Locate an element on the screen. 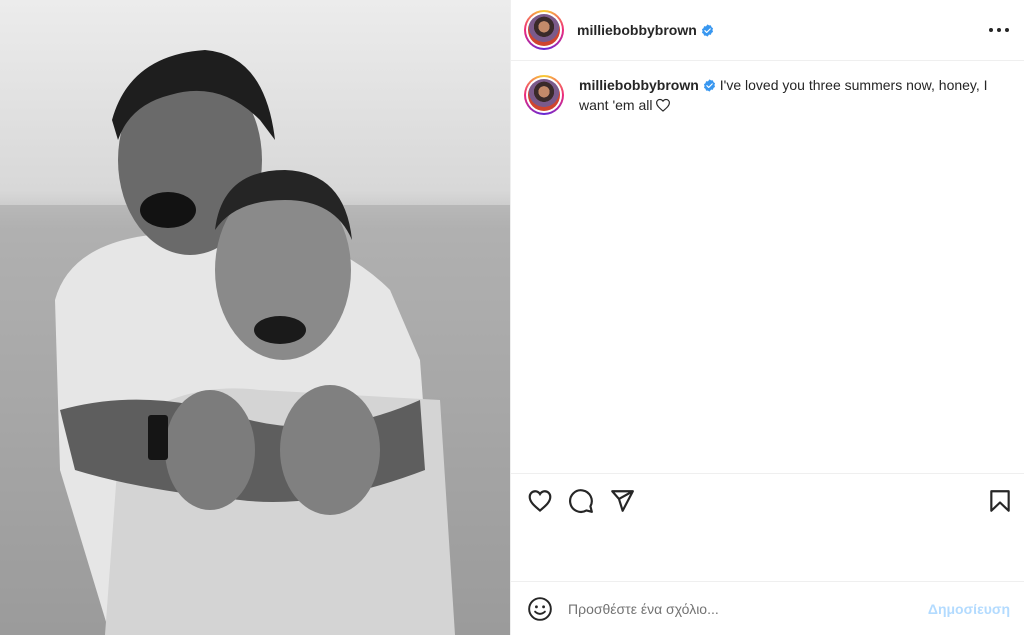  heart-icon is located at coordinates (540, 501).